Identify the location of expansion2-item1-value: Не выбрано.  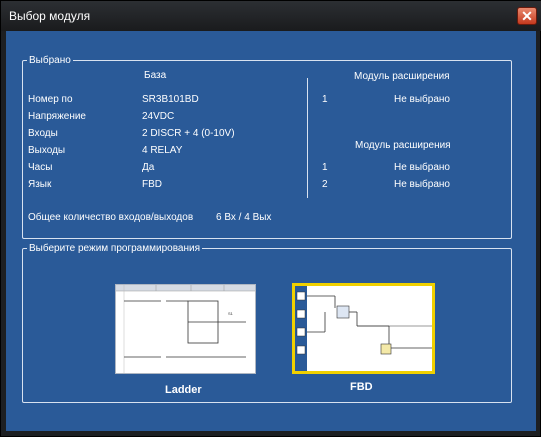
(422, 167).